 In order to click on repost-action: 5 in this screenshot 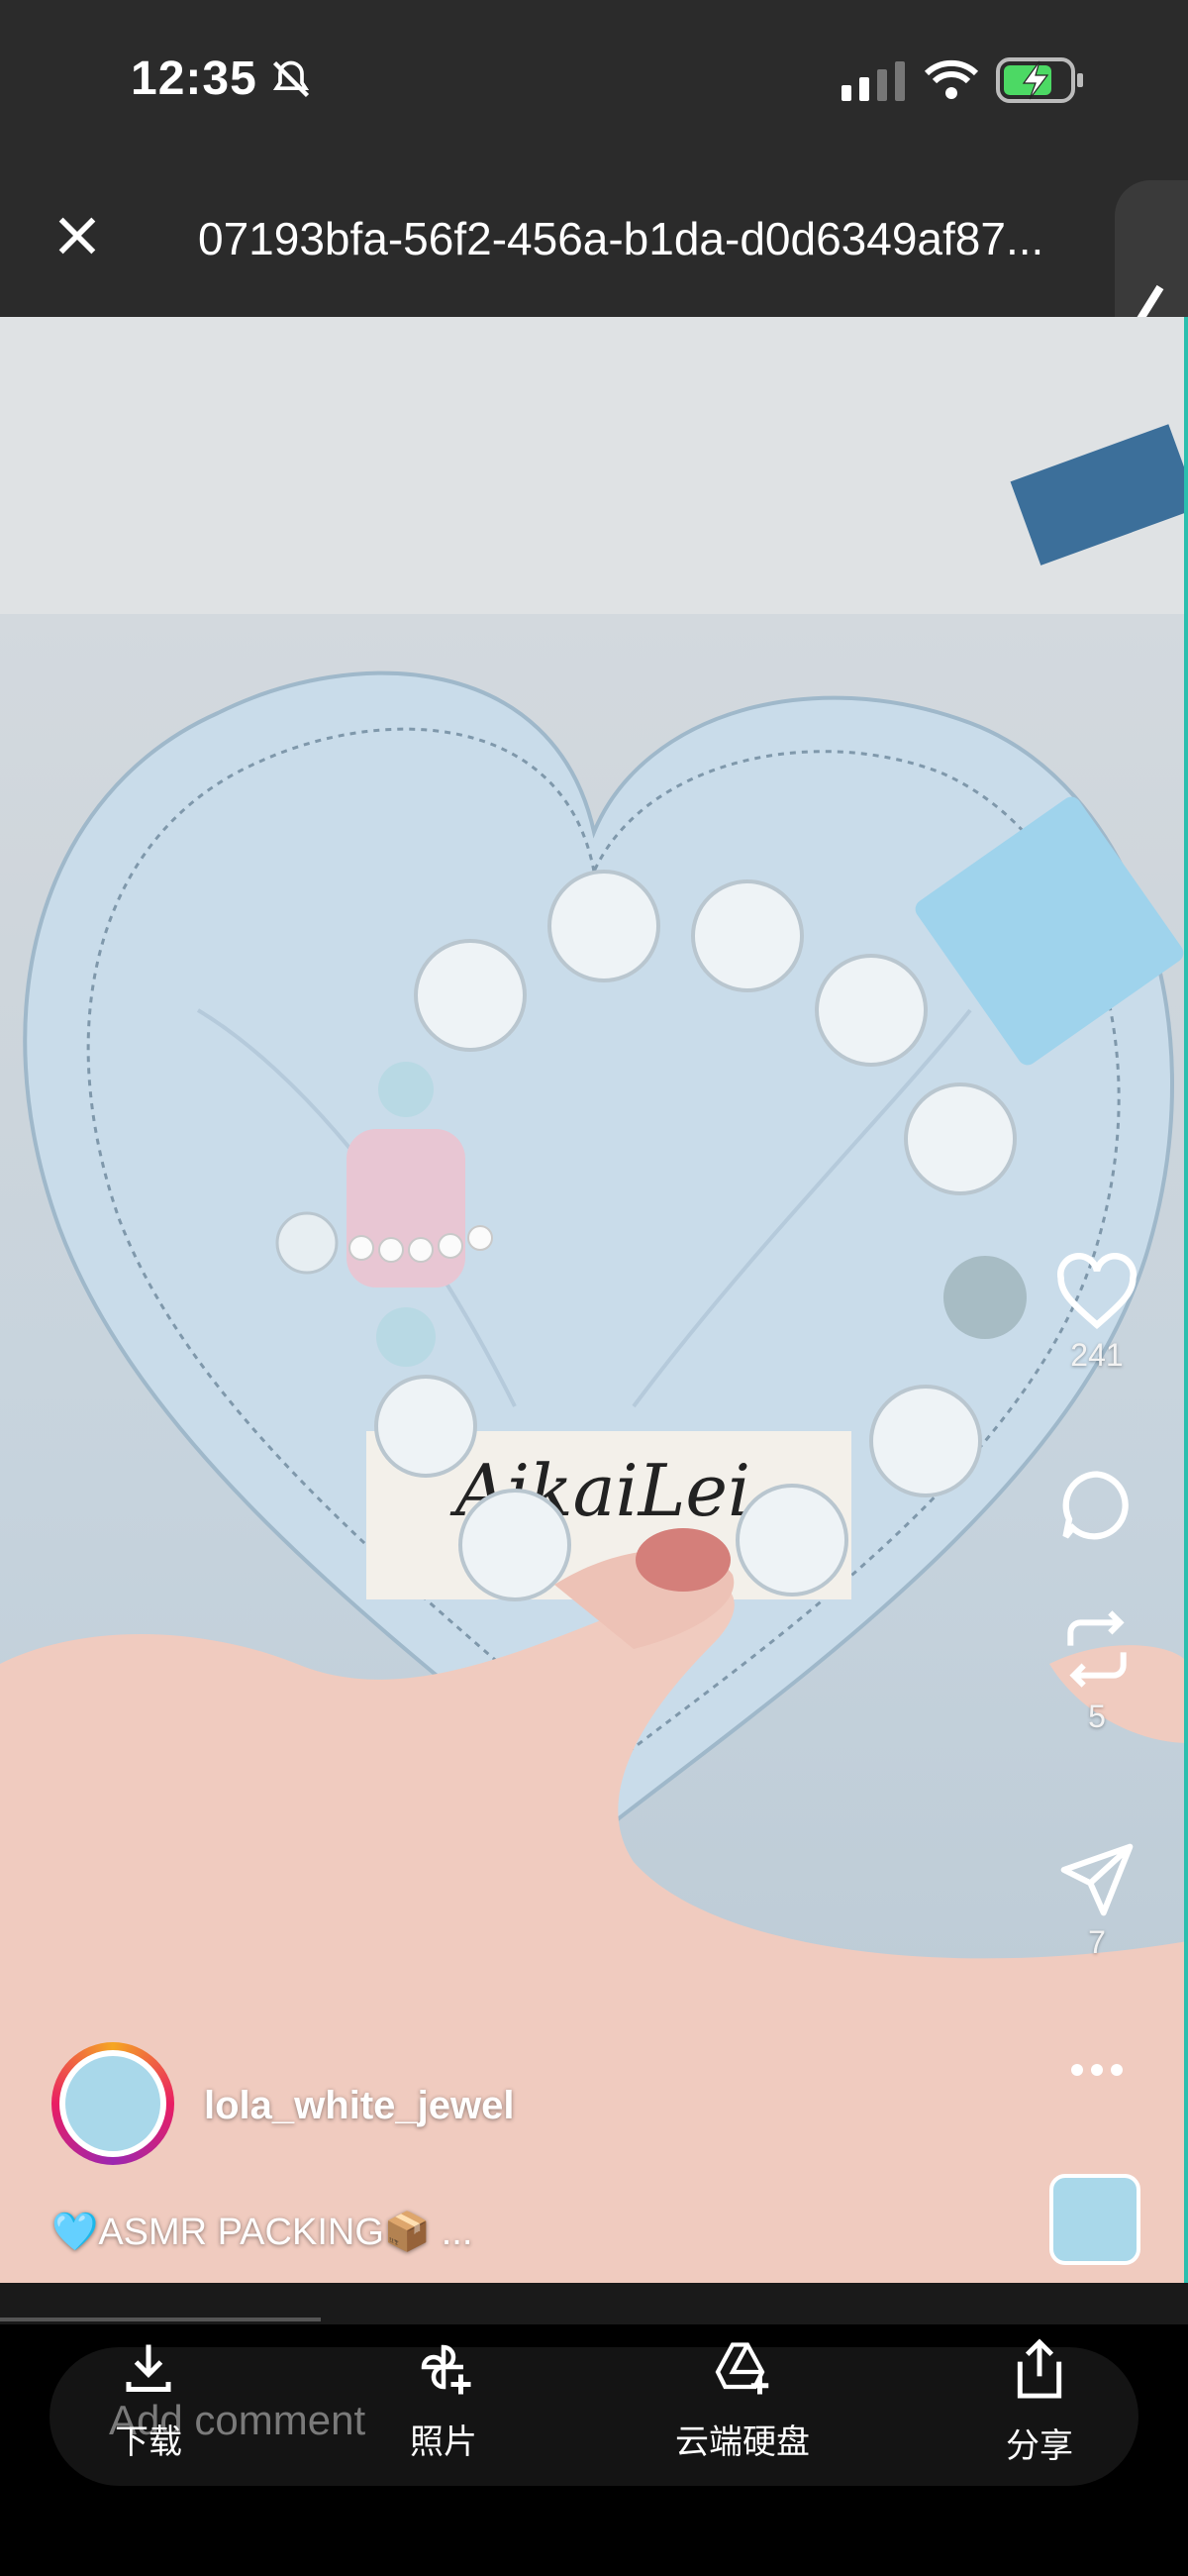, I will do `click(1097, 1669)`.